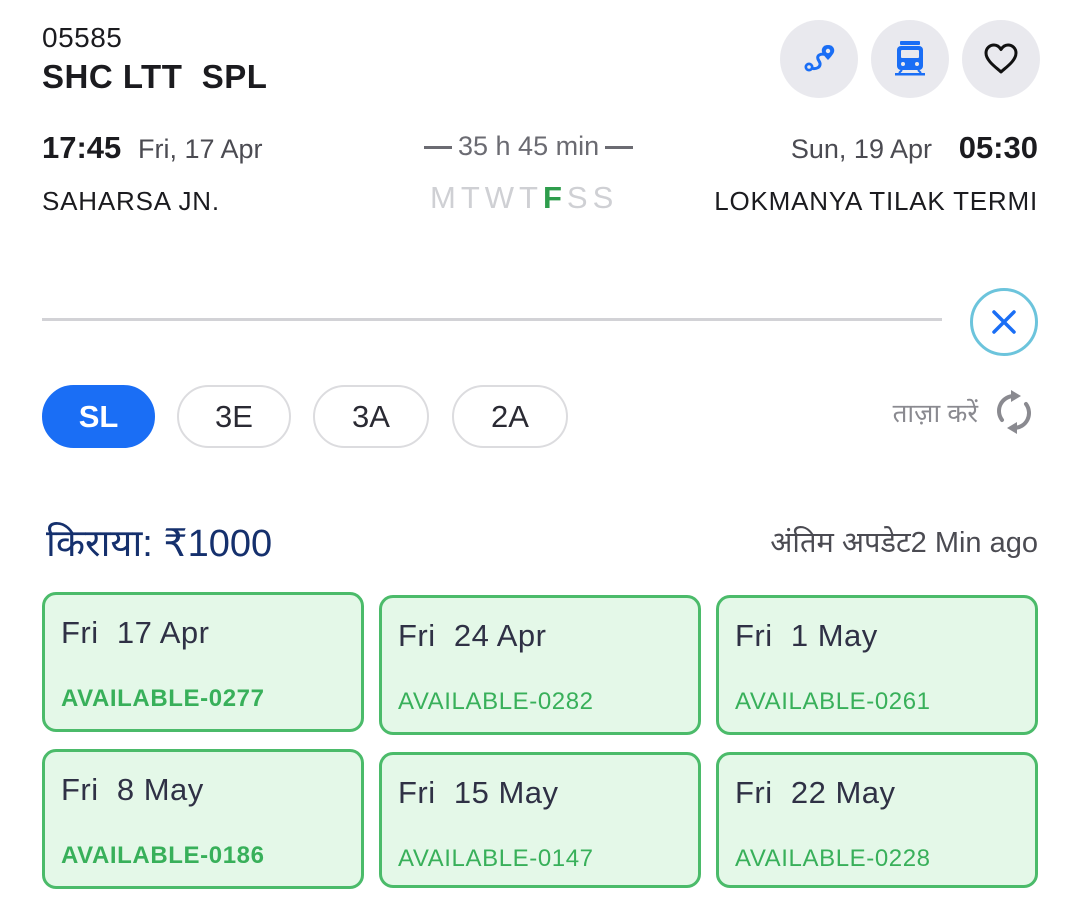 The width and height of the screenshot is (1080, 921). What do you see at coordinates (876, 201) in the screenshot?
I see `arrival-station: LOKMANYA TILAK TERMI` at bounding box center [876, 201].